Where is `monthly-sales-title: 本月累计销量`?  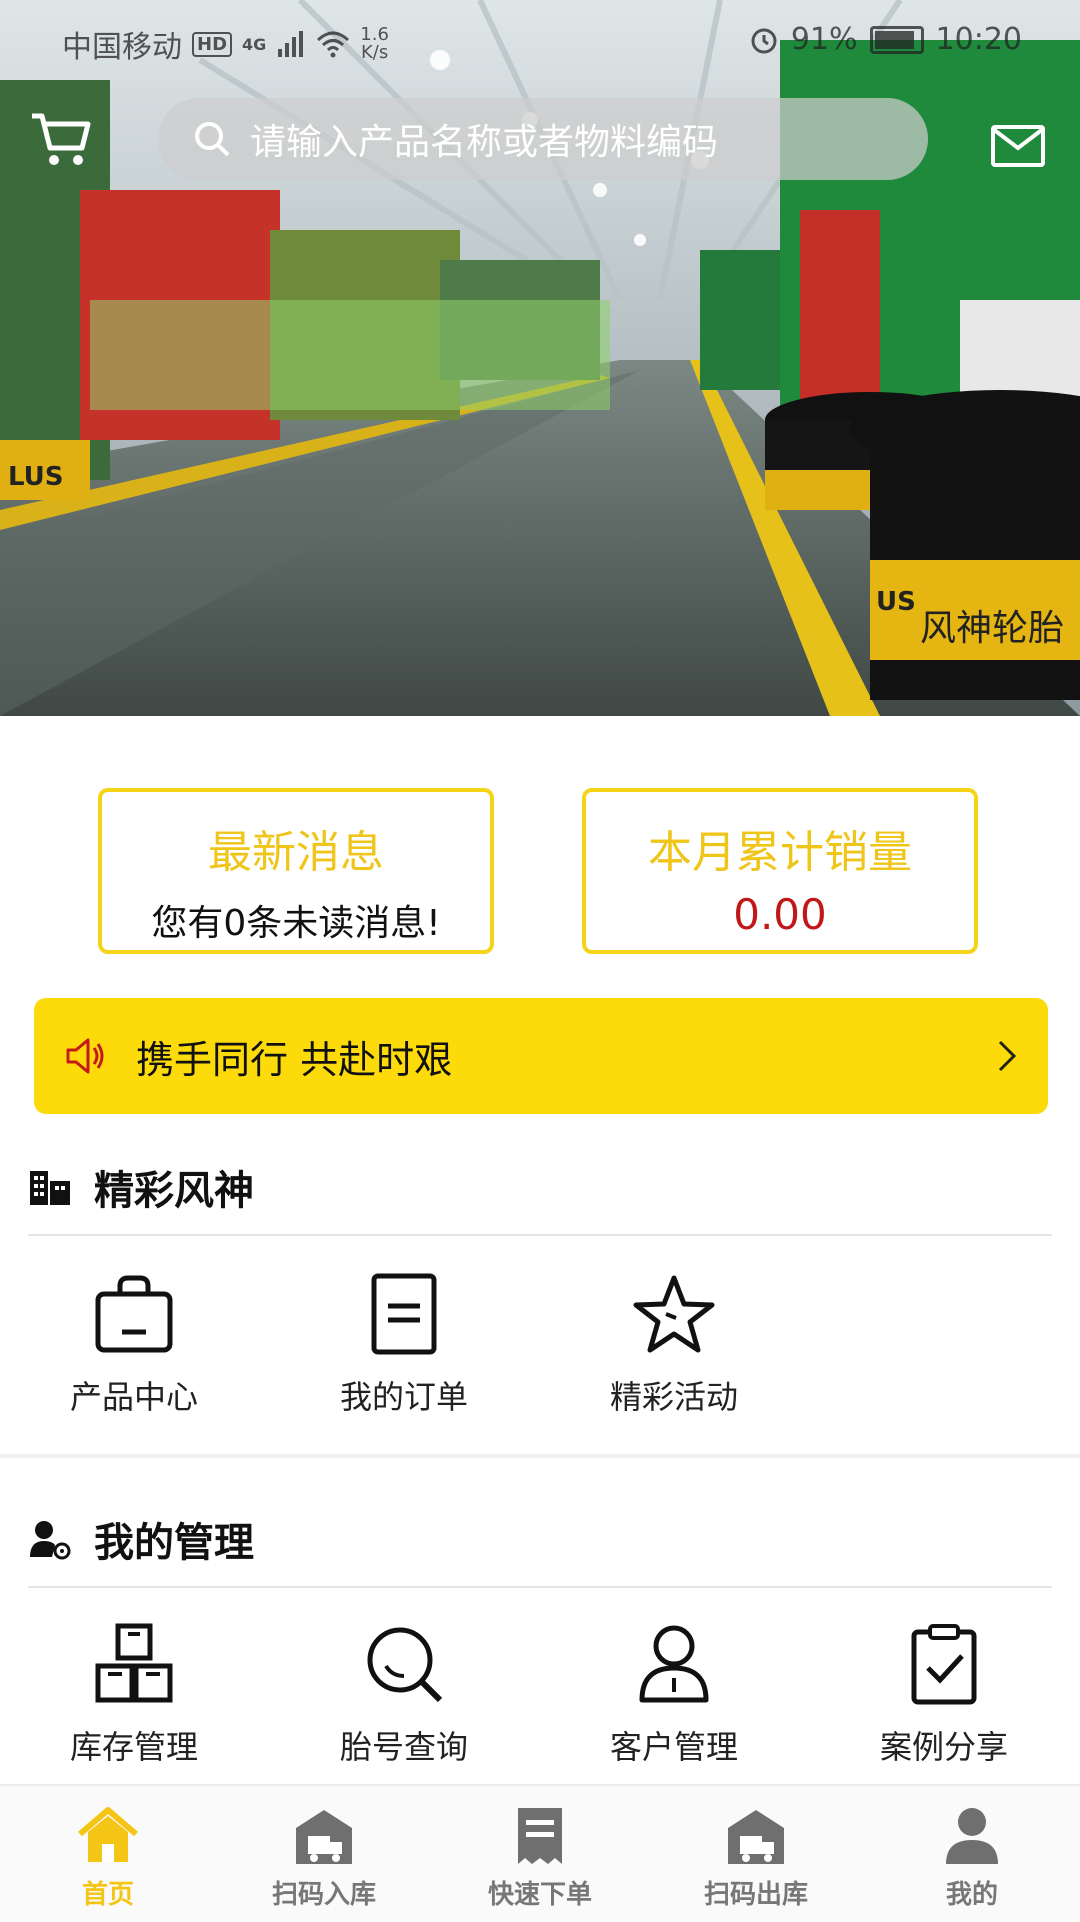
monthly-sales-title: 本月累计销量 is located at coordinates (780, 852).